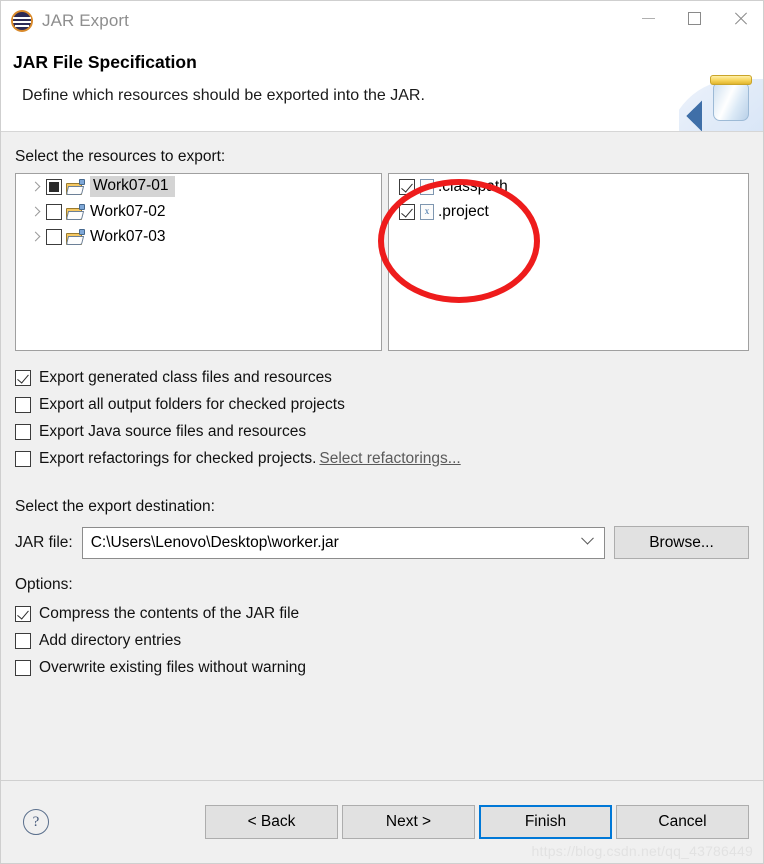 Image resolution: width=764 pixels, height=864 pixels. What do you see at coordinates (721, 93) in the screenshot?
I see `jar-export-icon` at bounding box center [721, 93].